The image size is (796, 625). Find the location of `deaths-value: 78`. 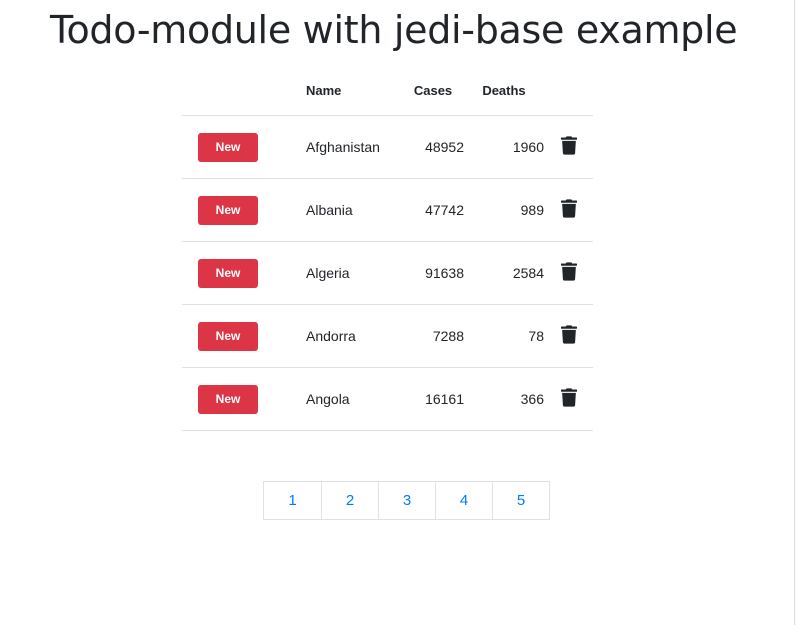

deaths-value: 78 is located at coordinates (504, 336).